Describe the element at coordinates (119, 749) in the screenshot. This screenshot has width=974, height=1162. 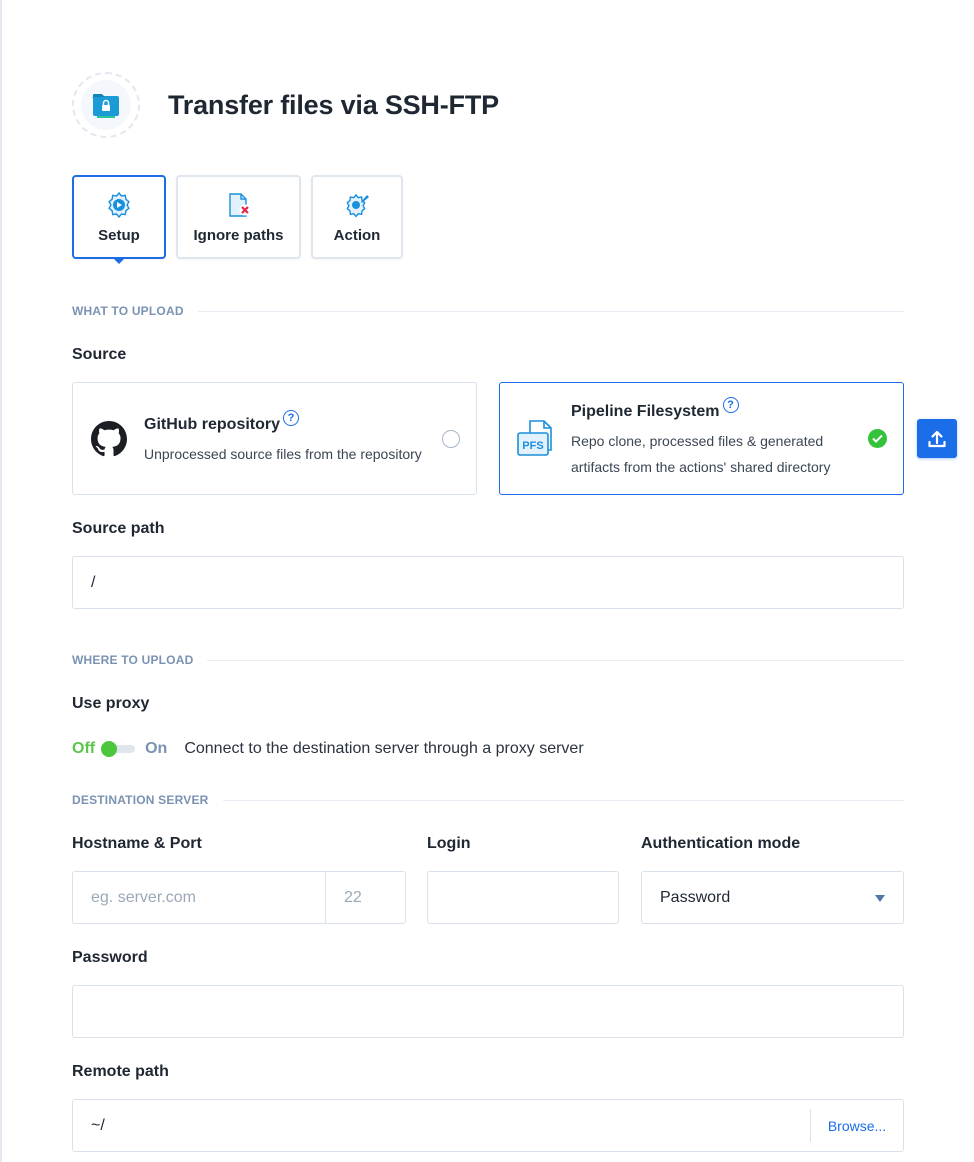
I see `proxy-toggle` at that location.